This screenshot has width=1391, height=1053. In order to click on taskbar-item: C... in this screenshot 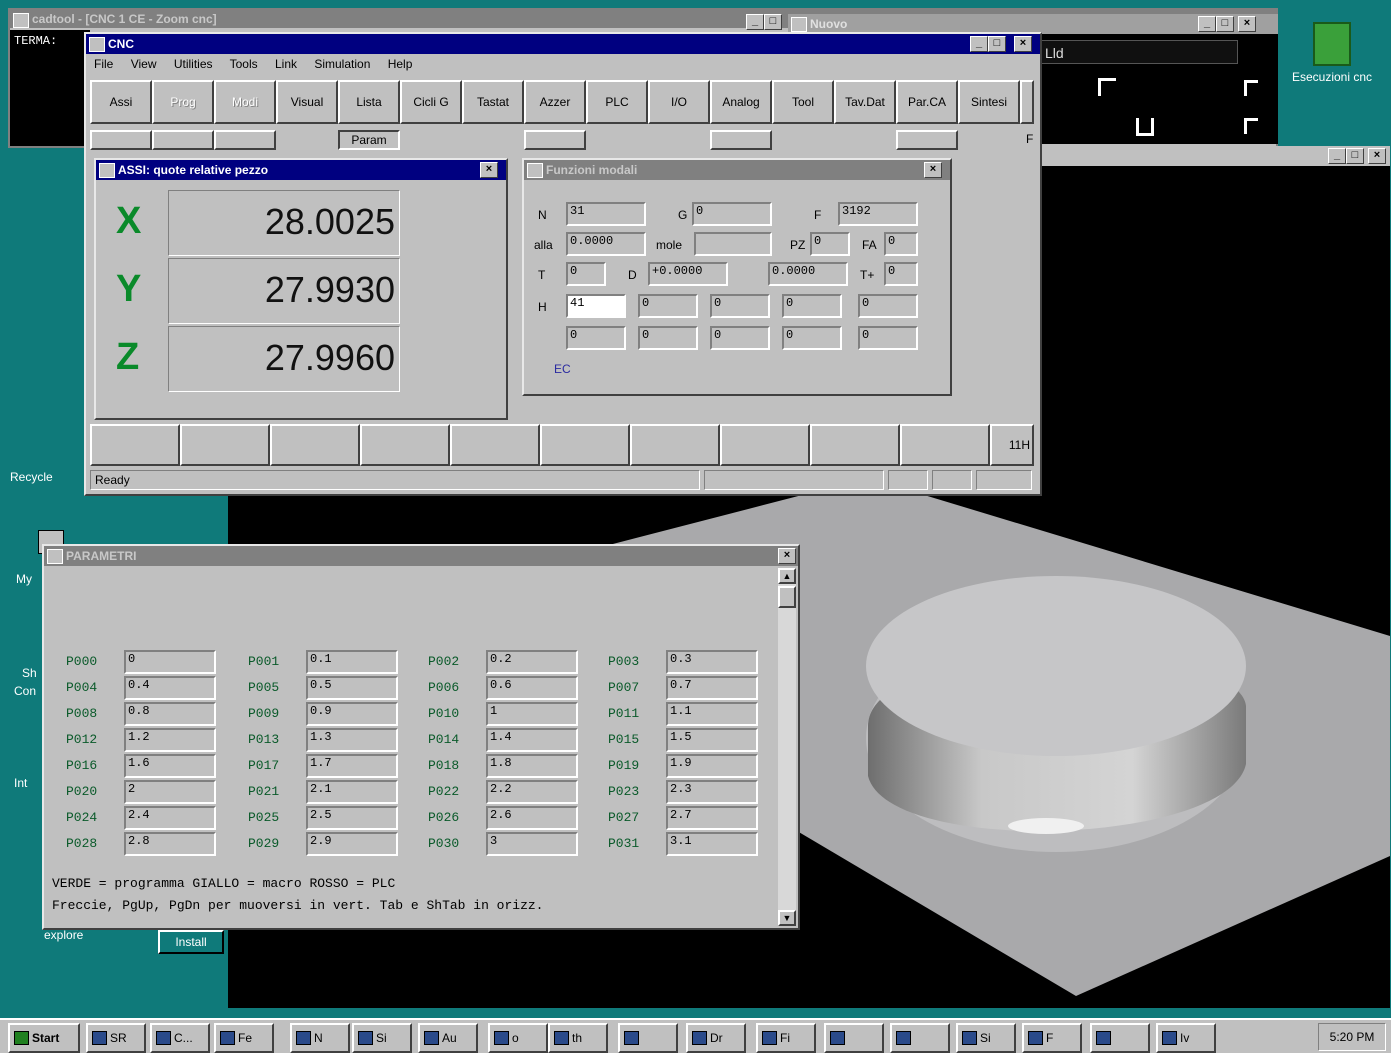, I will do `click(180, 1038)`.